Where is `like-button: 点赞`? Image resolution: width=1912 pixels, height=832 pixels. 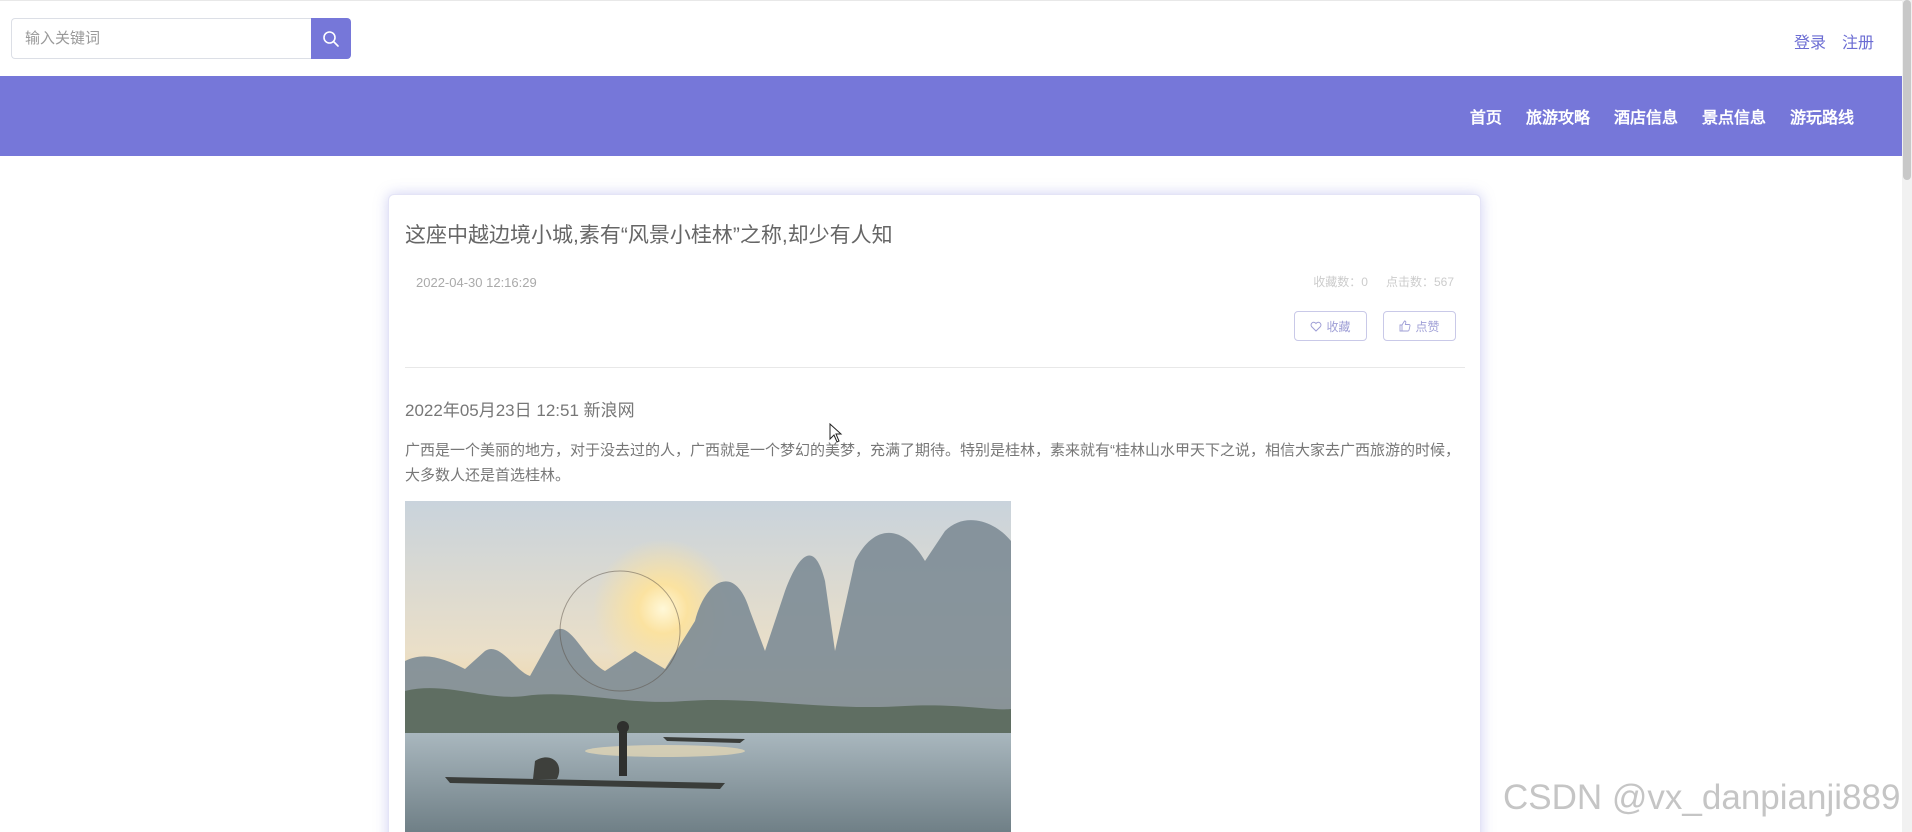 like-button: 点赞 is located at coordinates (1419, 326).